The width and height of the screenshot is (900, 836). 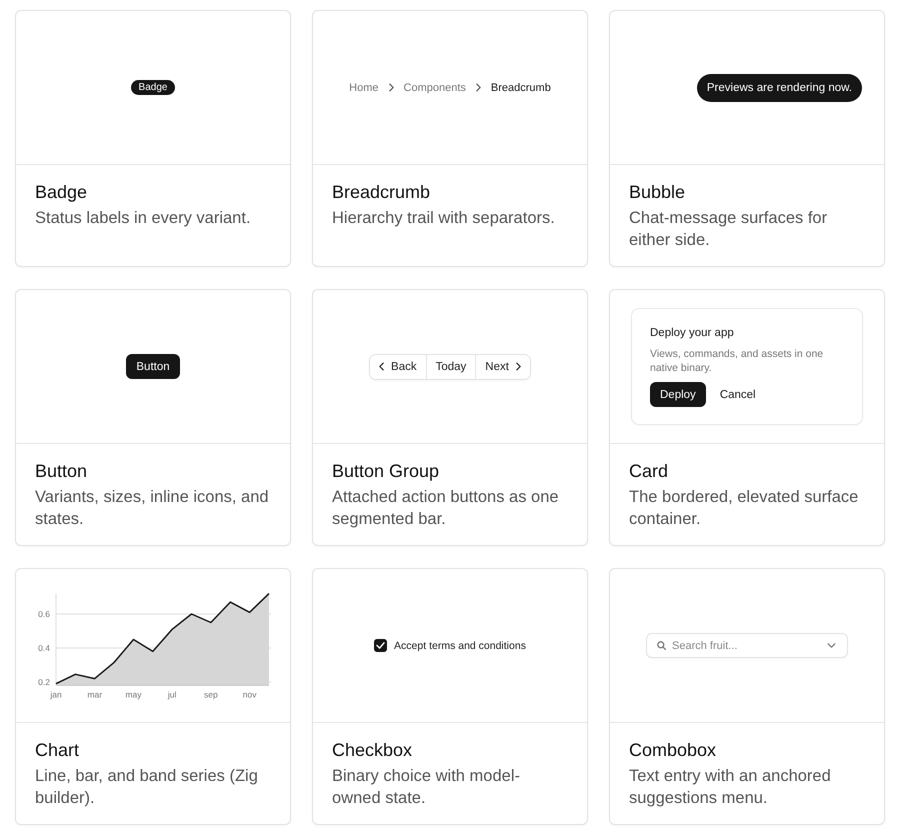 What do you see at coordinates (692, 333) in the screenshot?
I see `card-heading: Deploy your app` at bounding box center [692, 333].